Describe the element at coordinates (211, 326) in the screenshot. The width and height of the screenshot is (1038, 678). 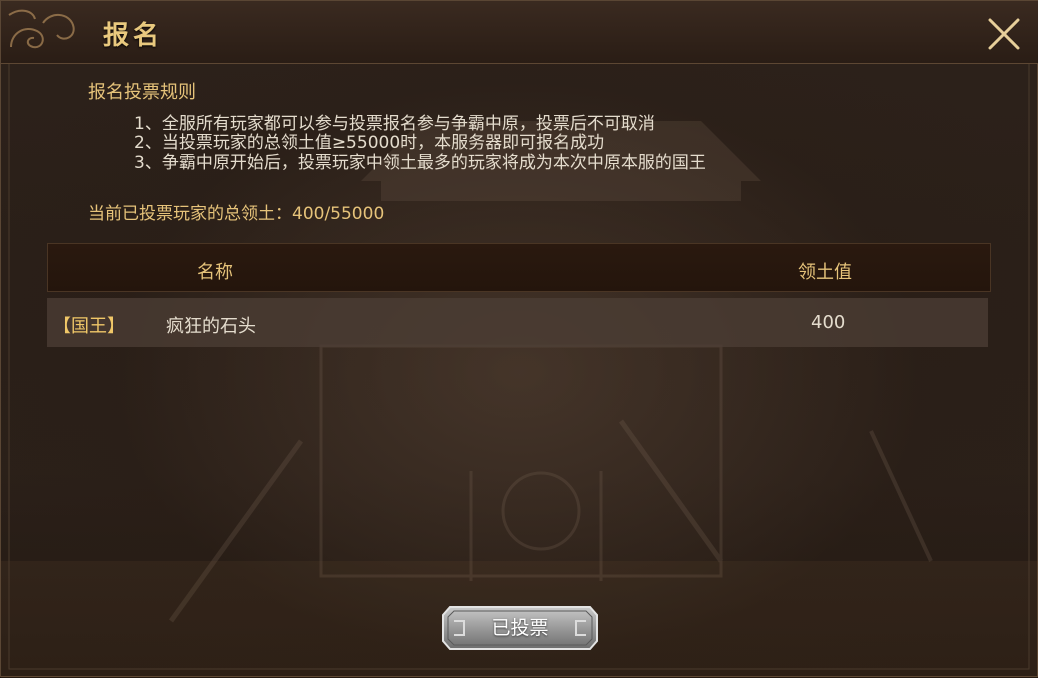
I see `player-name: 疯狂的石头` at that location.